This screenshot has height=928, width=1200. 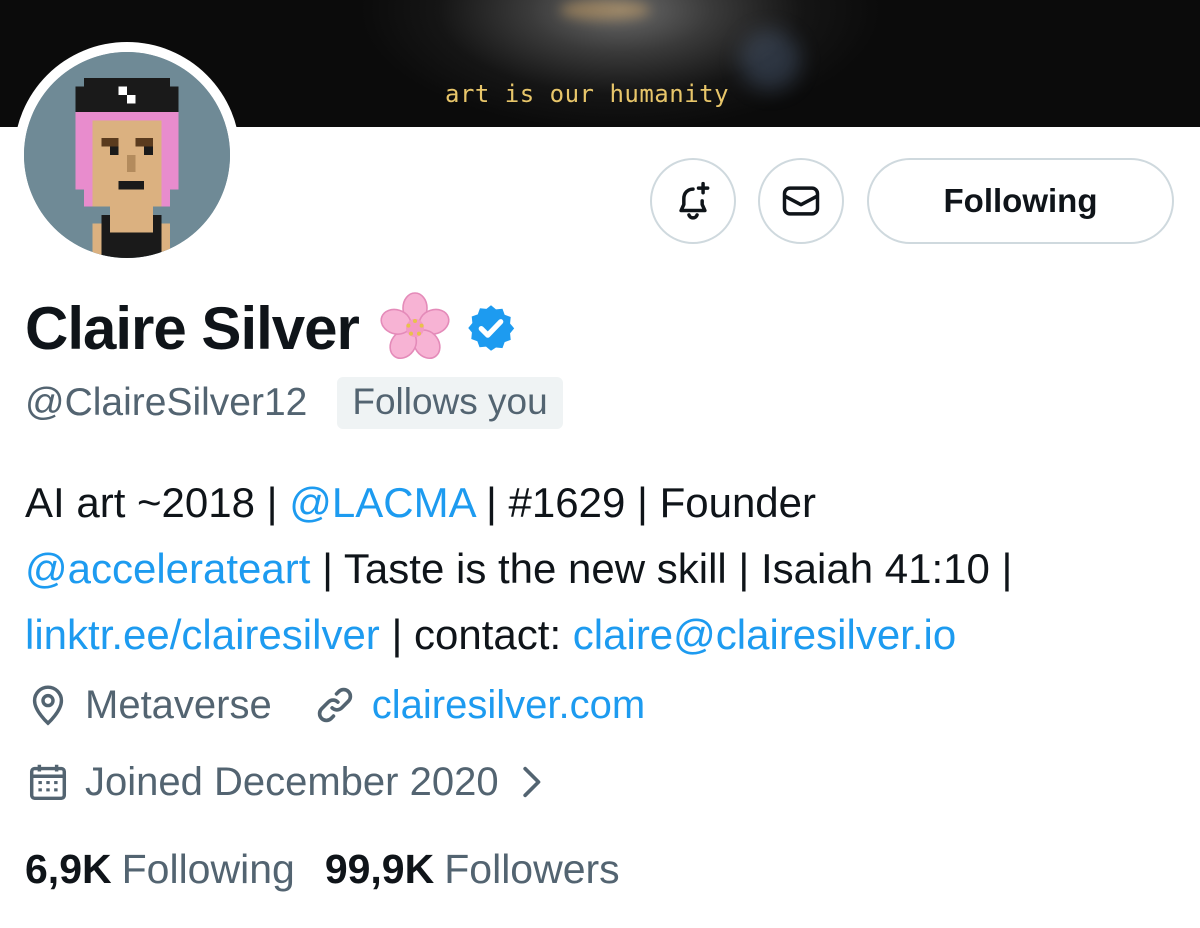 I want to click on profile-joined-row: Joined December 2020, so click(x=288, y=782).